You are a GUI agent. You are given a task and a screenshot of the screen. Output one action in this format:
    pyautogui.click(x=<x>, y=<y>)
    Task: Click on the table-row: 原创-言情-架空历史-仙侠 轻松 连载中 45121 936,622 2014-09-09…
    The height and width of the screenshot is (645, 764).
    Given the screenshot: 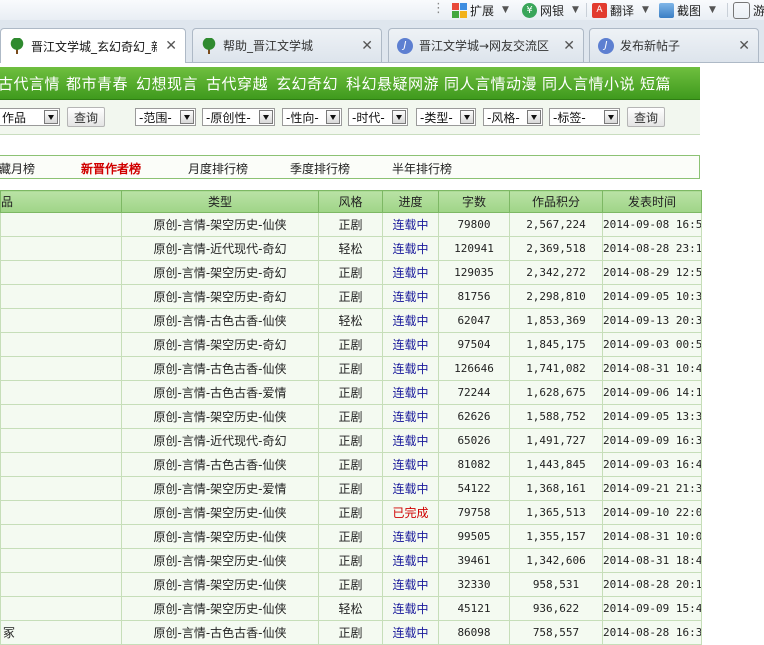 What is the action you would take?
    pyautogui.click(x=351, y=608)
    